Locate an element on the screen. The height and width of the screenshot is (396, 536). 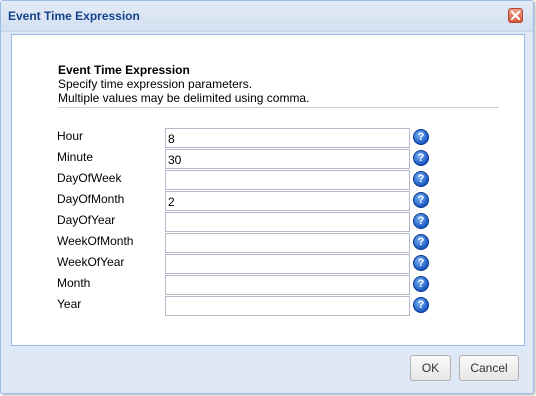
dayofyear-label: DayOfYear is located at coordinates (86, 220).